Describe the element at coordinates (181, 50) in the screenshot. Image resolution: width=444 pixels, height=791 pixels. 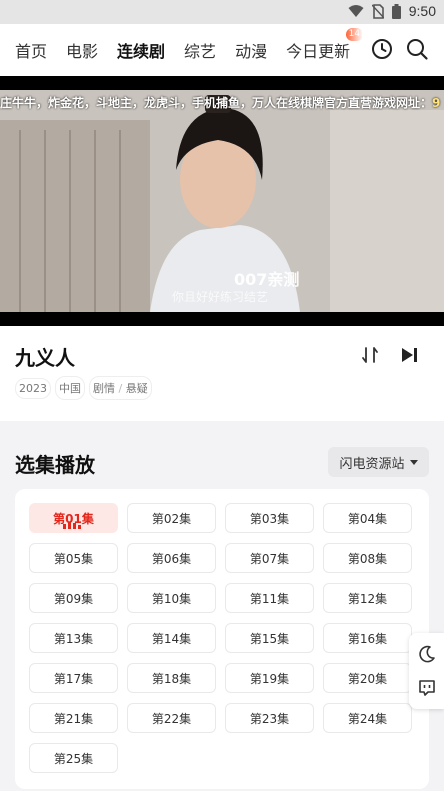
I see `category-tabs: 首页 电影 连续剧 综艺 动漫 今日更新14` at that location.